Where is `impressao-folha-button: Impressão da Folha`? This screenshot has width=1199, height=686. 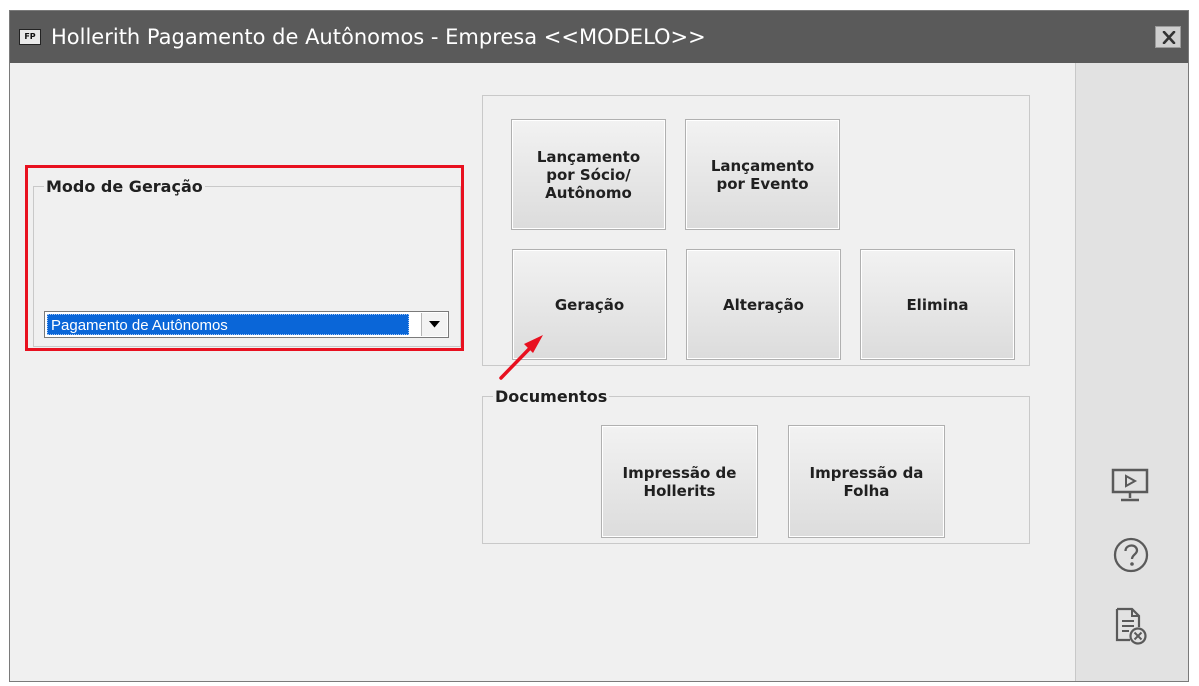 impressao-folha-button: Impressão da Folha is located at coordinates (866, 481).